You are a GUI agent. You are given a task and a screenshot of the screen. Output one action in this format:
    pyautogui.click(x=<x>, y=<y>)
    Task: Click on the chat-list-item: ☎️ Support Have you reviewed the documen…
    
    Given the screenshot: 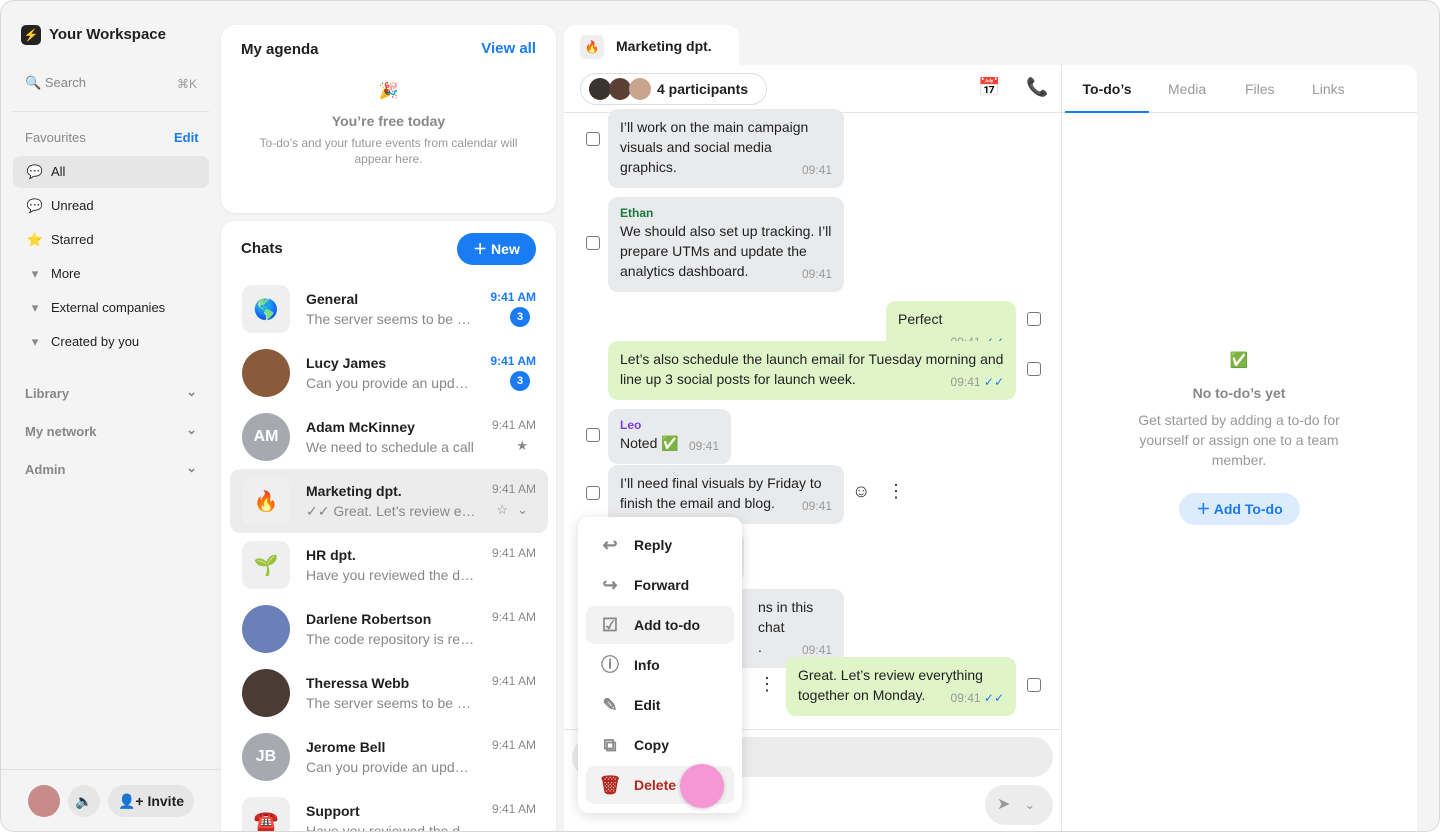 What is the action you would take?
    pyautogui.click(x=389, y=810)
    